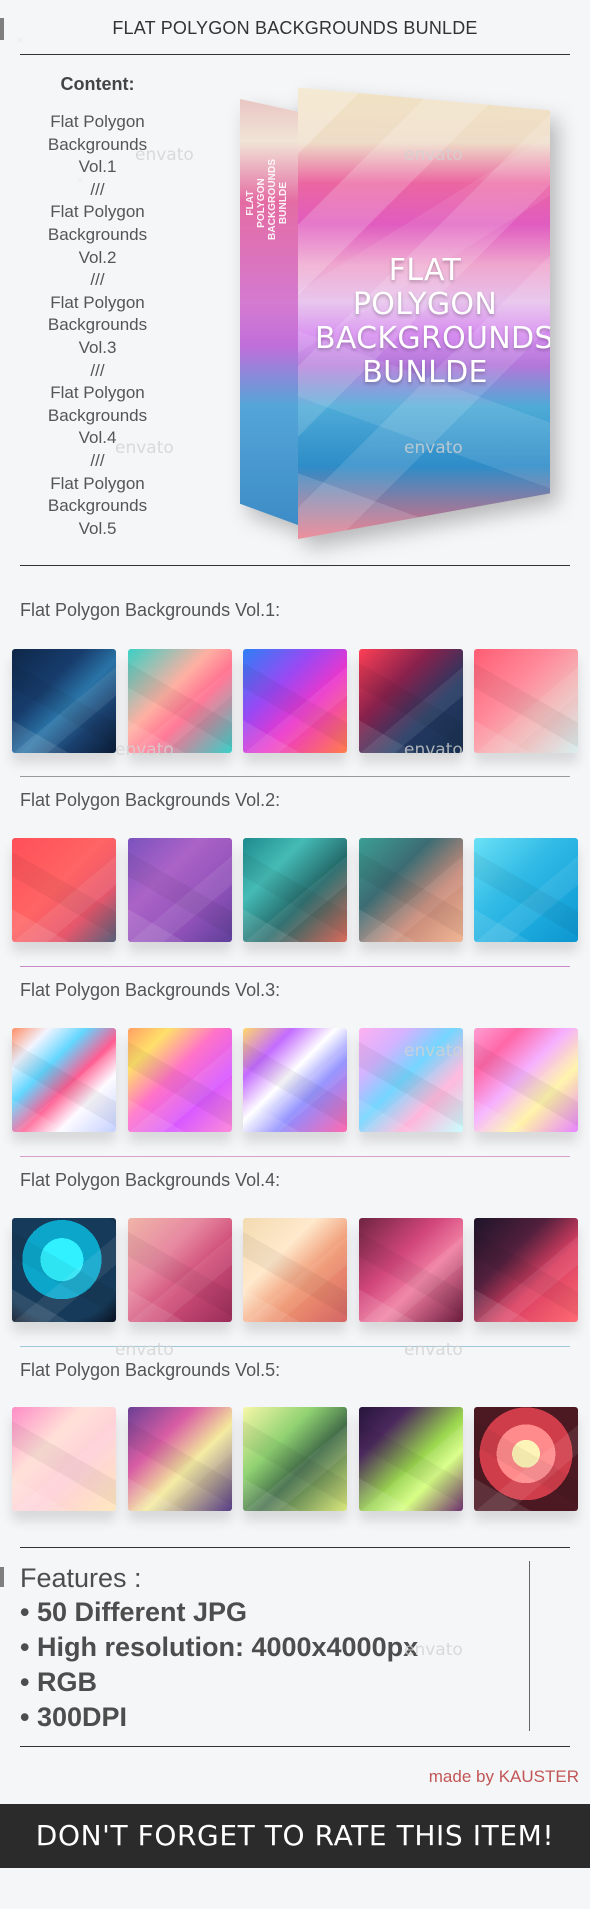  What do you see at coordinates (97, 347) in the screenshot?
I see `content-line: Vol.3` at bounding box center [97, 347].